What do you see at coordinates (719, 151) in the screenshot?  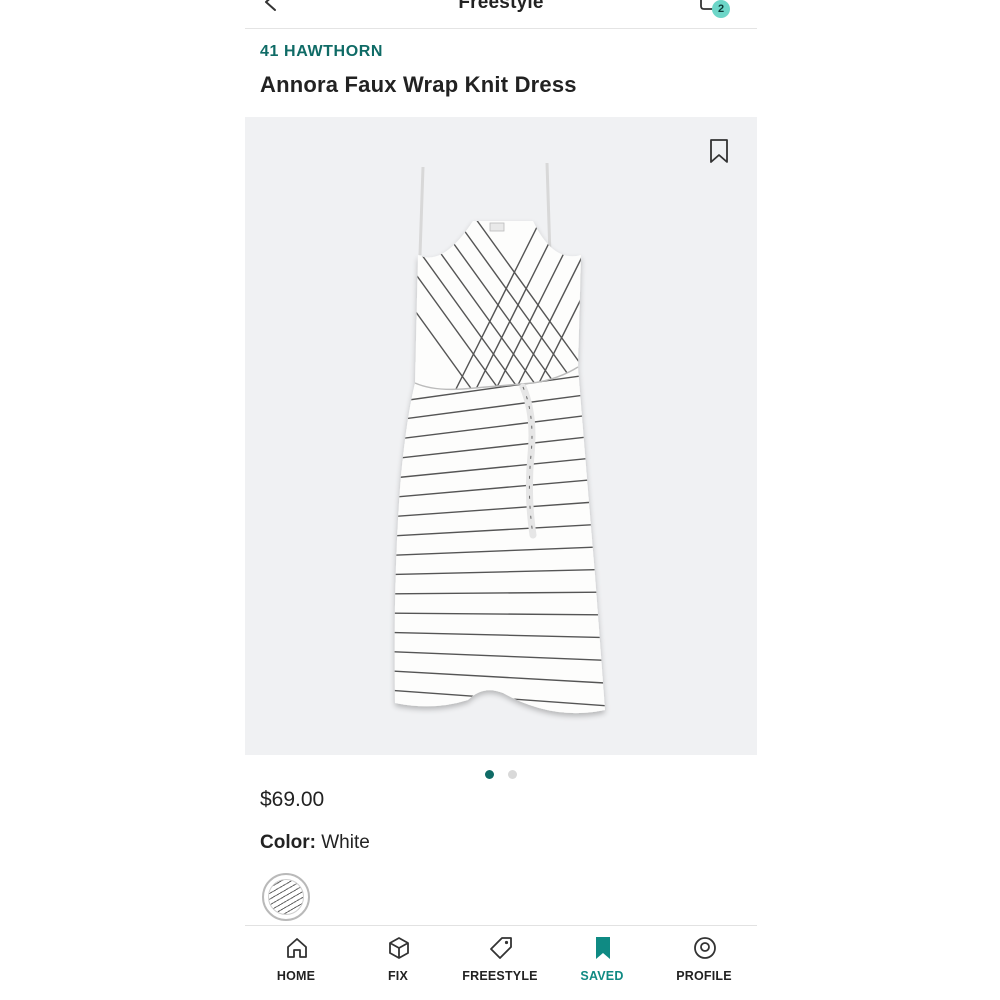 I see `bookmark-outline-icon` at bounding box center [719, 151].